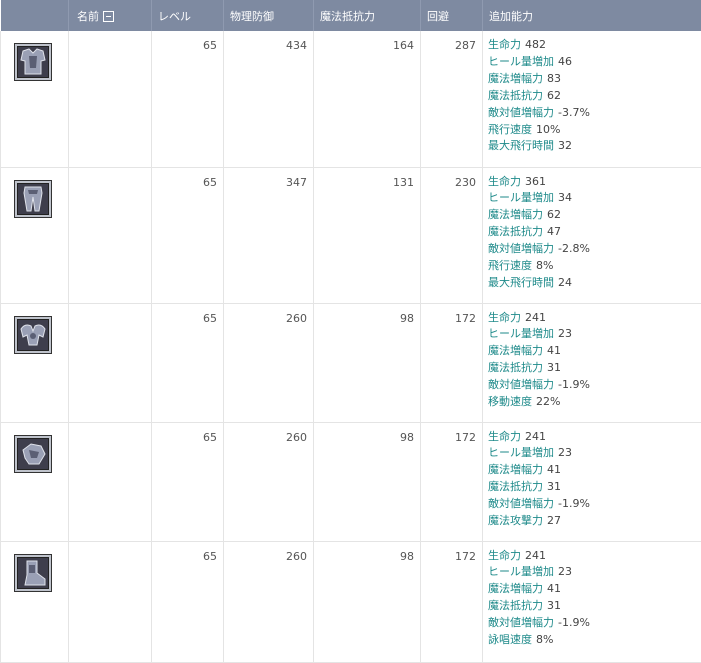  I want to click on attribute-line: 魔法抵抗力 31, so click(594, 368).